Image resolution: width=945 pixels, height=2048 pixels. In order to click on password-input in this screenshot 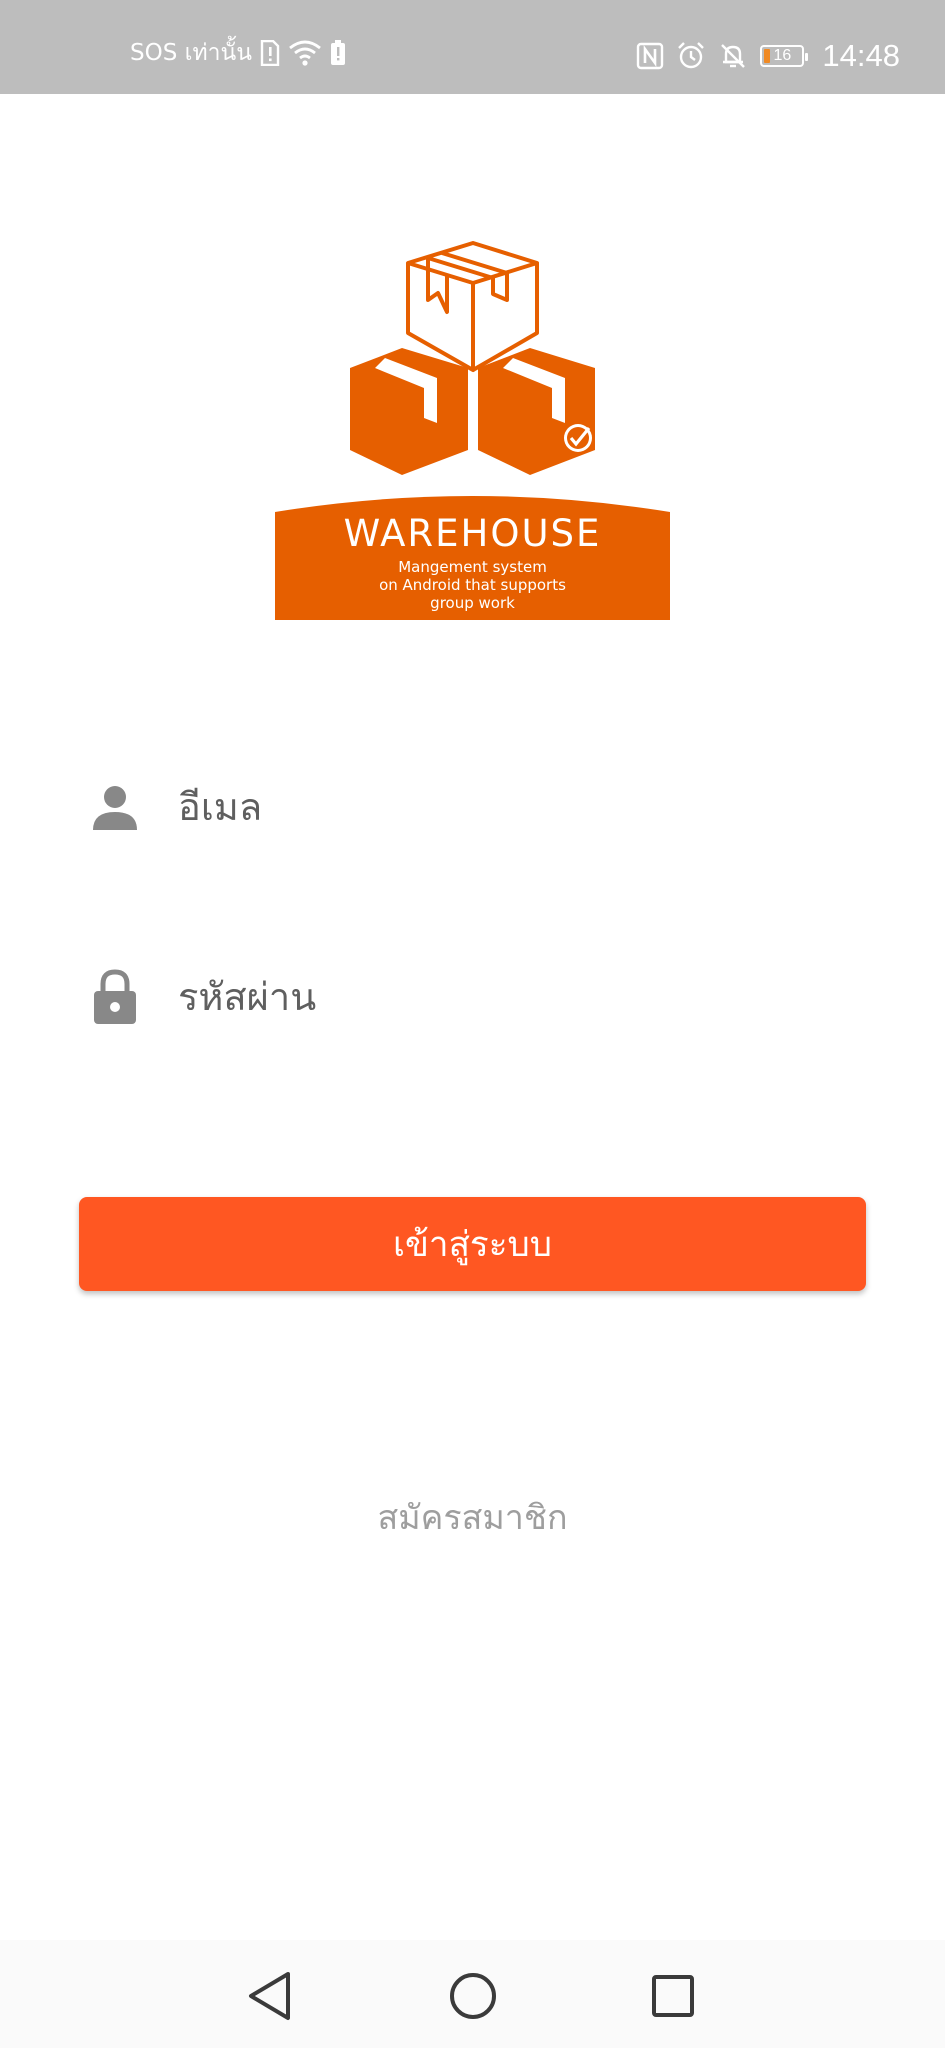, I will do `click(525, 997)`.